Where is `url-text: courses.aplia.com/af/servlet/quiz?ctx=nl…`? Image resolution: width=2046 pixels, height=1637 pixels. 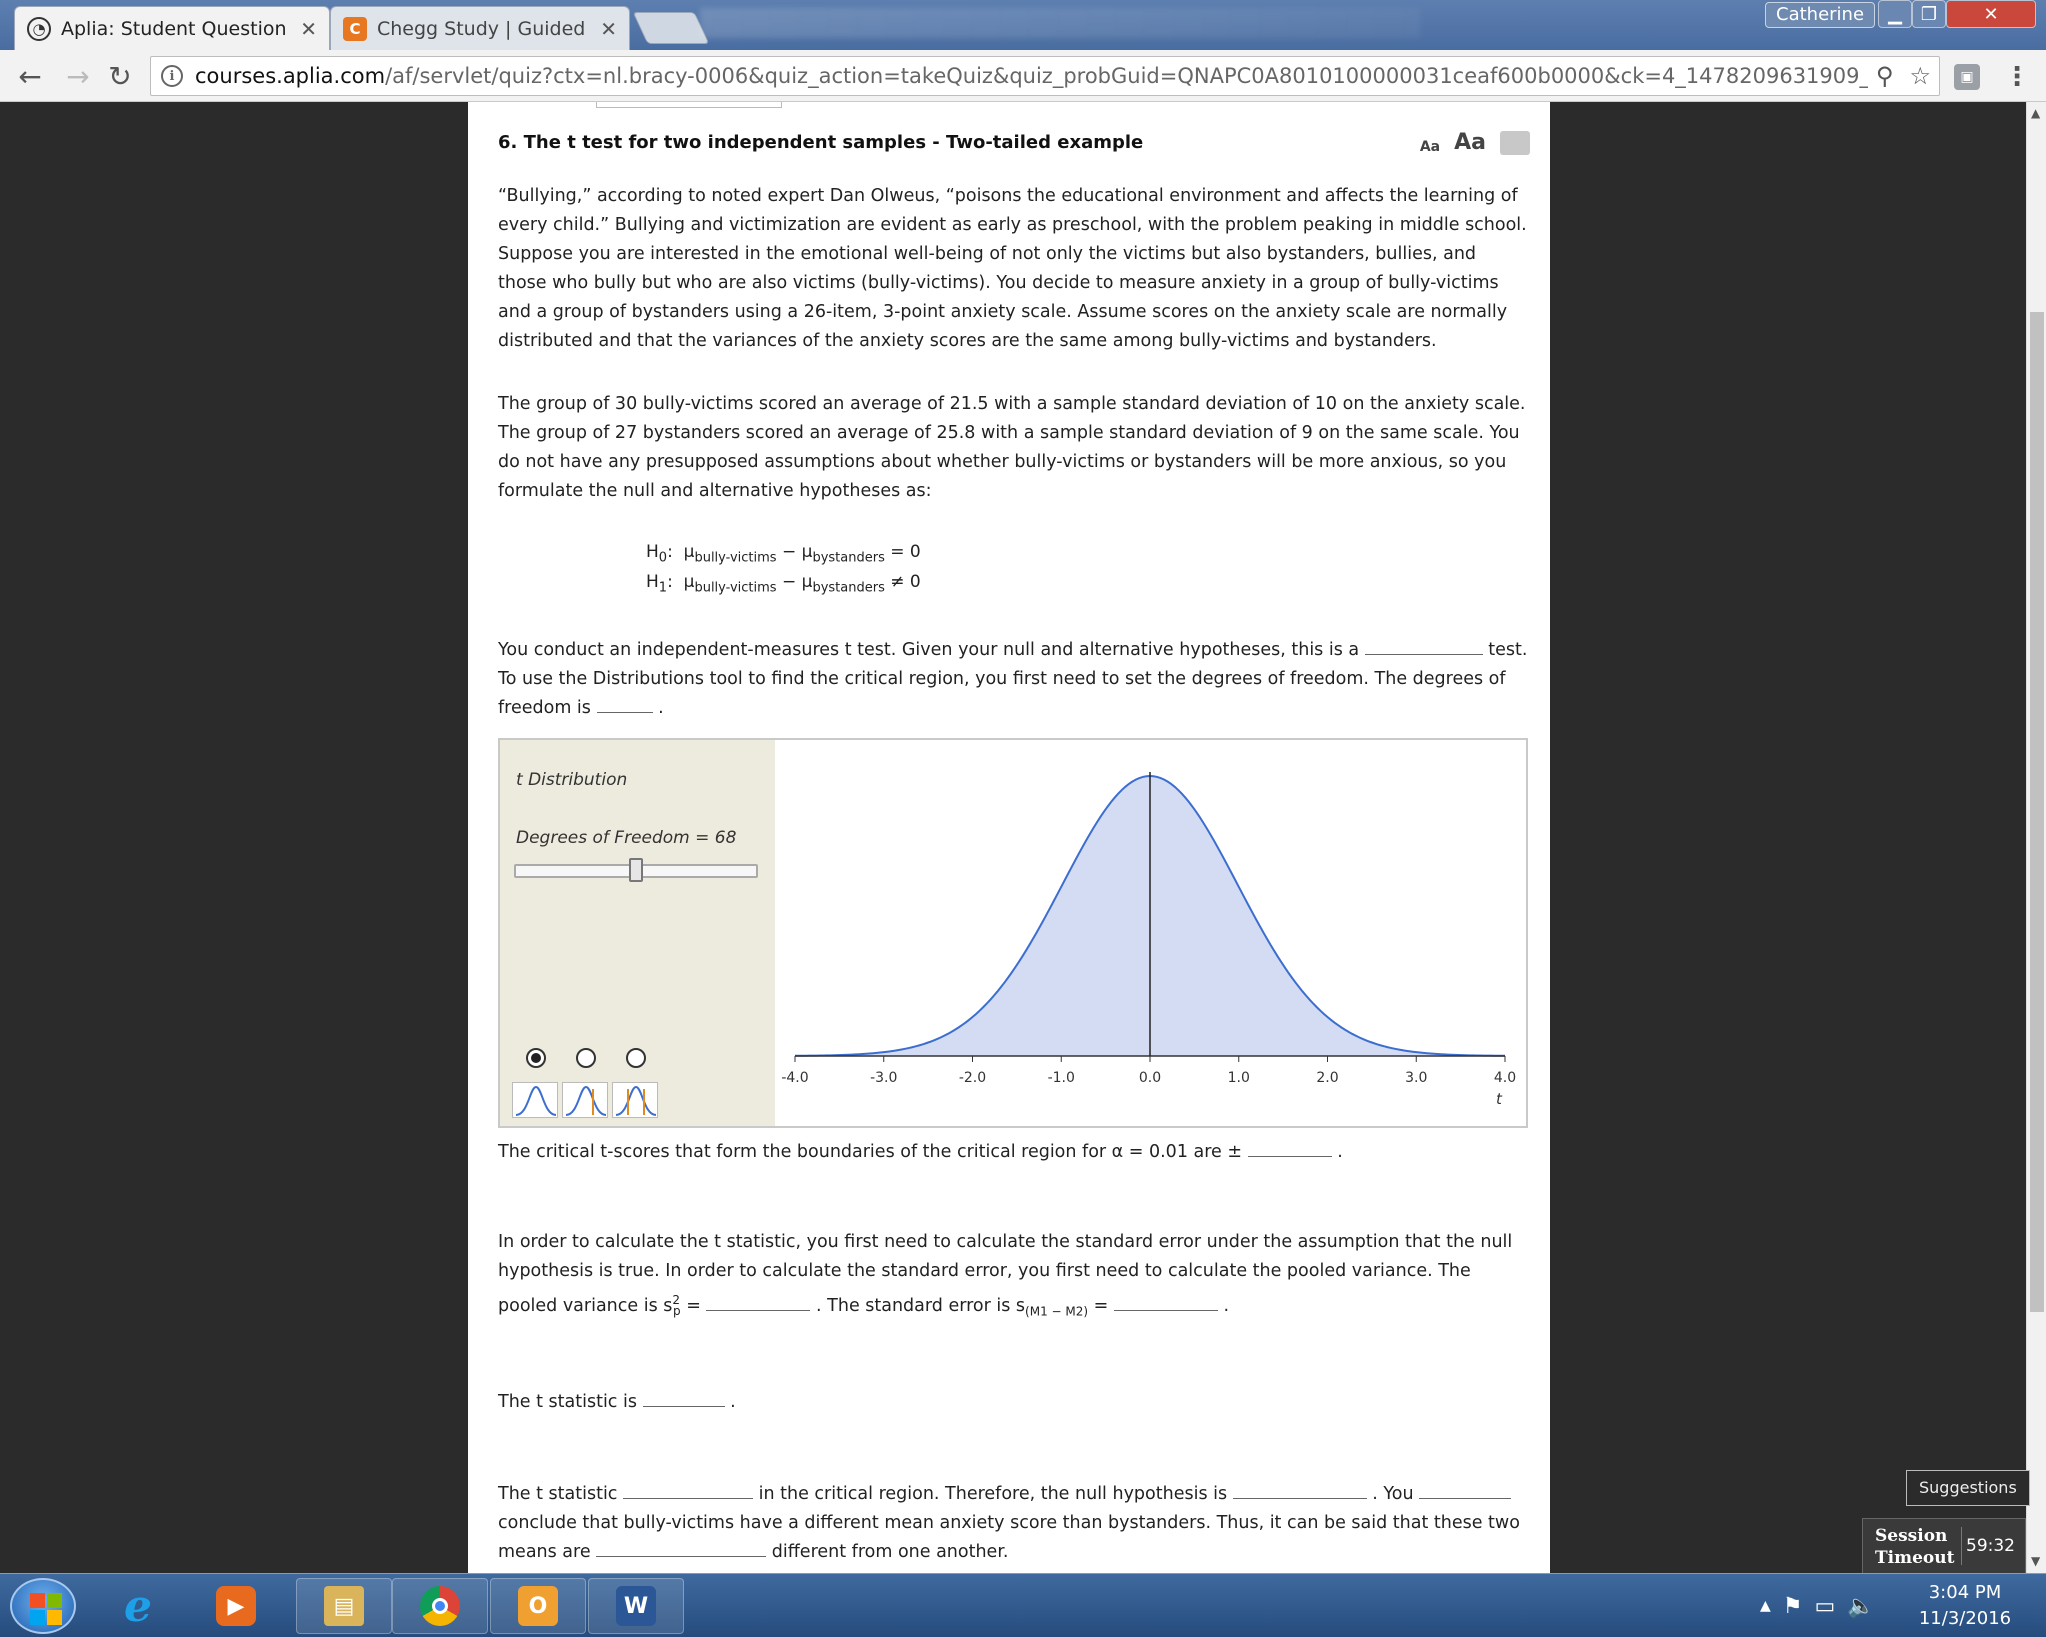 url-text: courses.aplia.com/af/servlet/quiz?ctx=nl… is located at coordinates (1031, 76).